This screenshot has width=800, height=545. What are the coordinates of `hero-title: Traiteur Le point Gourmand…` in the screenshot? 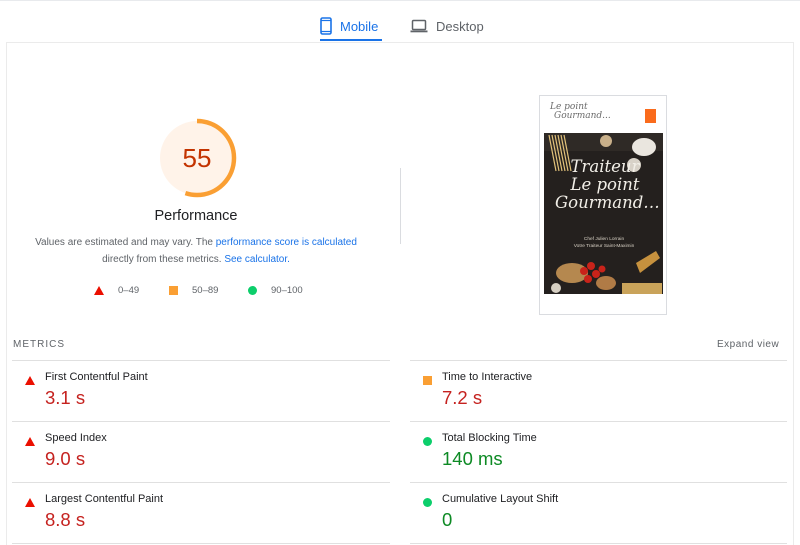 It's located at (607, 184).